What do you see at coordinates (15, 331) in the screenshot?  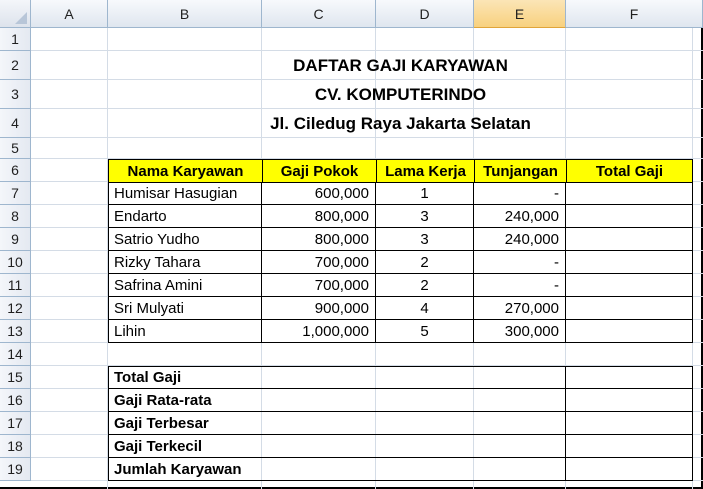 I see `row-header-13: 13` at bounding box center [15, 331].